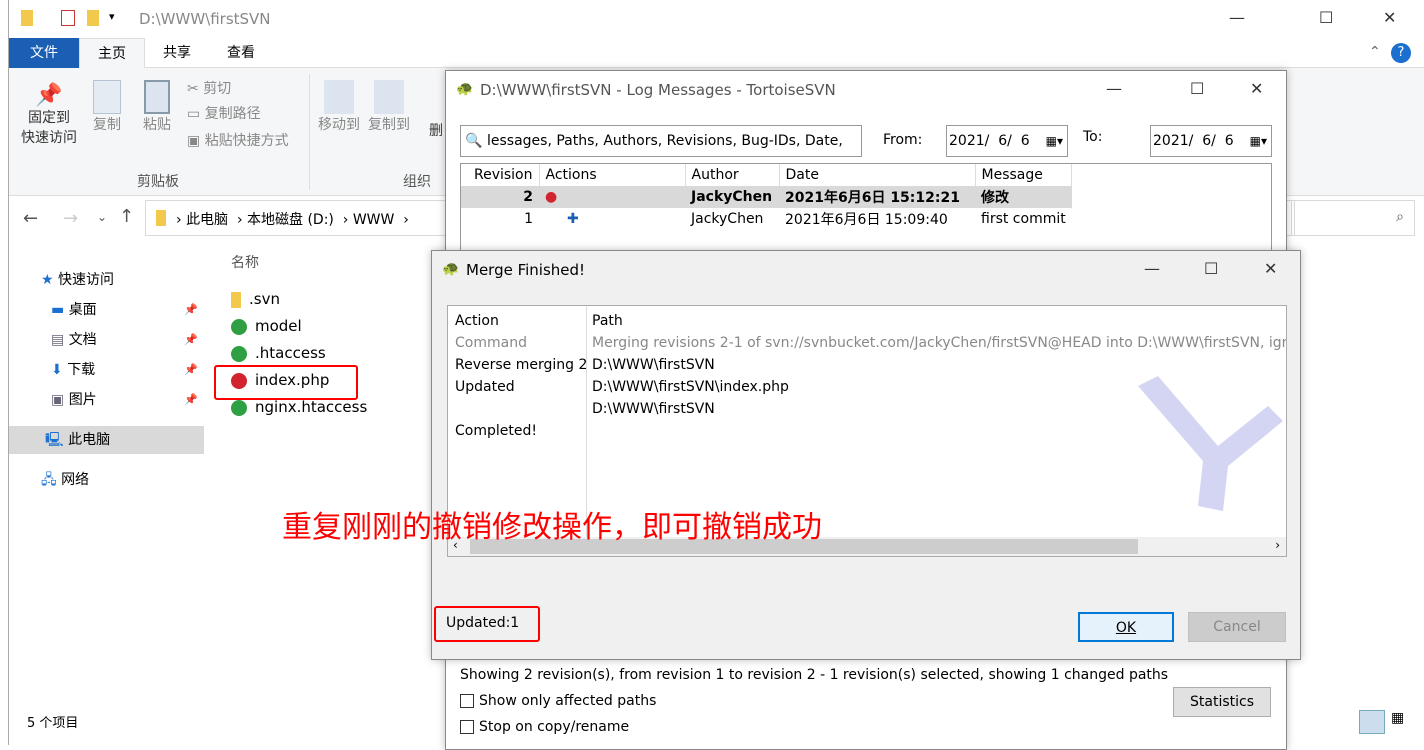 The width and height of the screenshot is (1424, 750). Describe the element at coordinates (81, 370) in the screenshot. I see `nav-label: 下载` at that location.